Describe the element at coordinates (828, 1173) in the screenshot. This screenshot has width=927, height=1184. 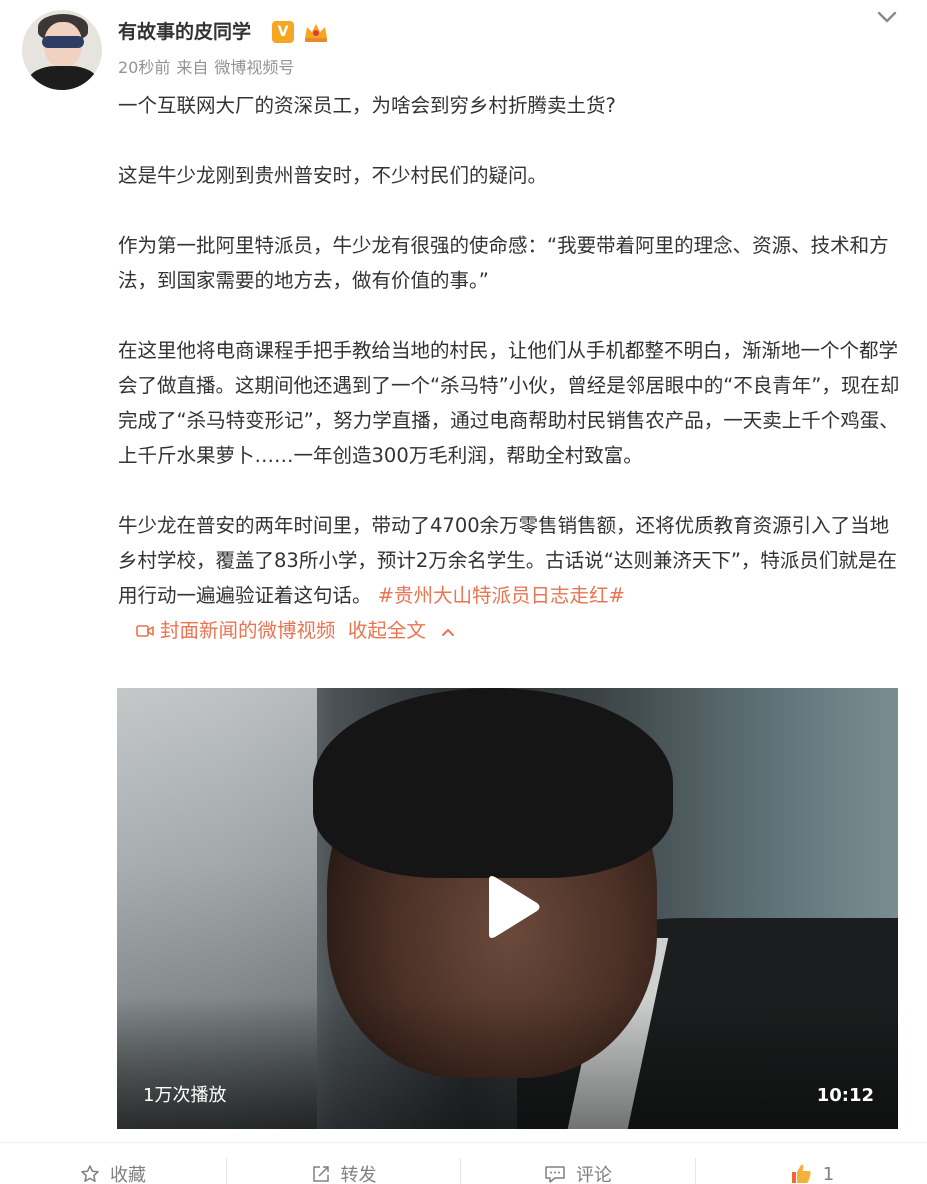
I see `like-count: 1` at that location.